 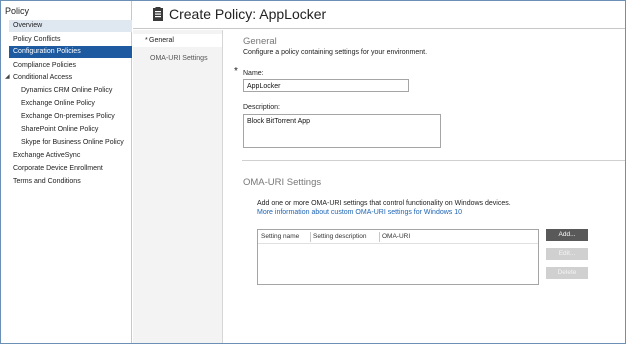 What do you see at coordinates (7, 76) in the screenshot?
I see `expand-triangle-icon: ◢` at bounding box center [7, 76].